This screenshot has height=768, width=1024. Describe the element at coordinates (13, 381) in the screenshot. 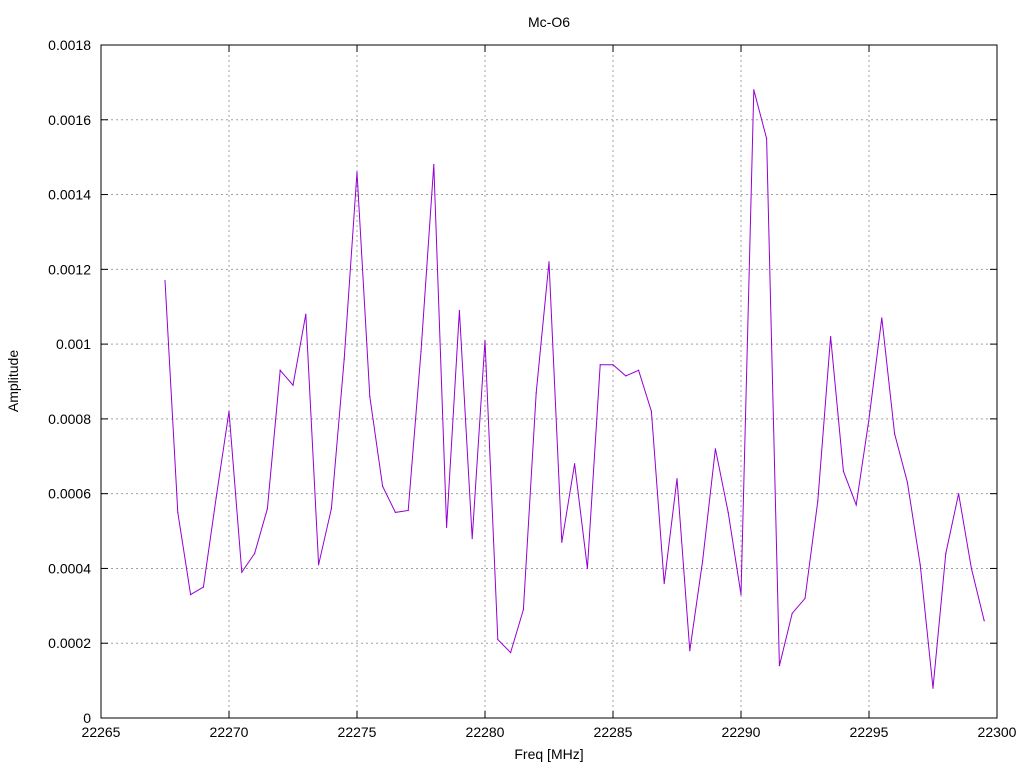

I see `y-axis-label: Amplitude` at that location.